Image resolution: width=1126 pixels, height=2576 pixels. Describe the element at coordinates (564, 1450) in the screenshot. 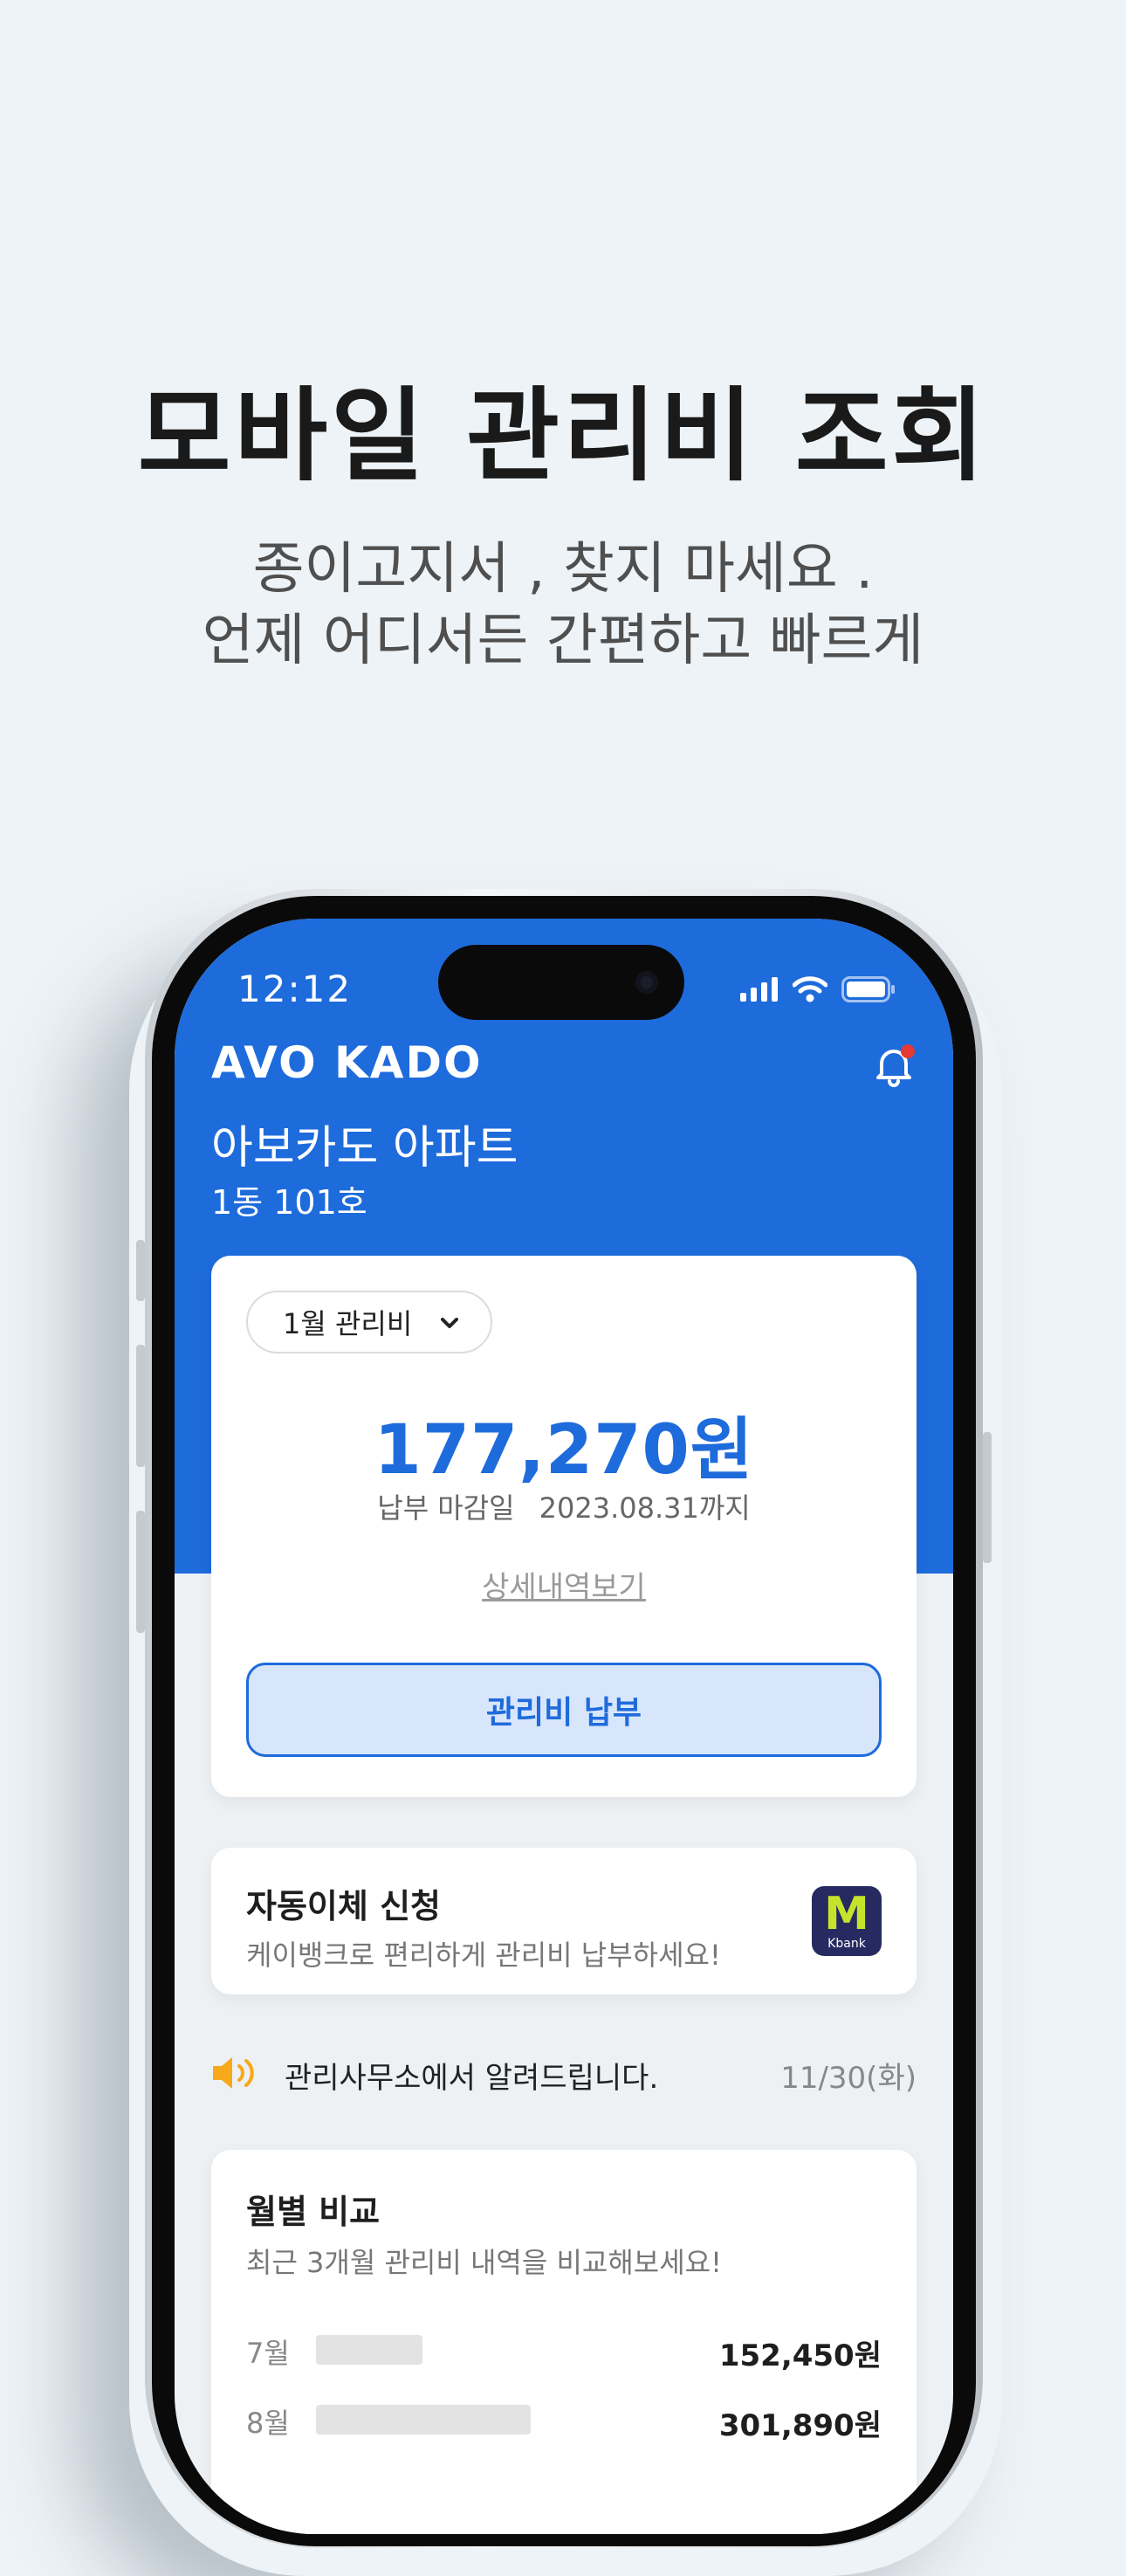

I see `bill-amount: 177,270원` at that location.